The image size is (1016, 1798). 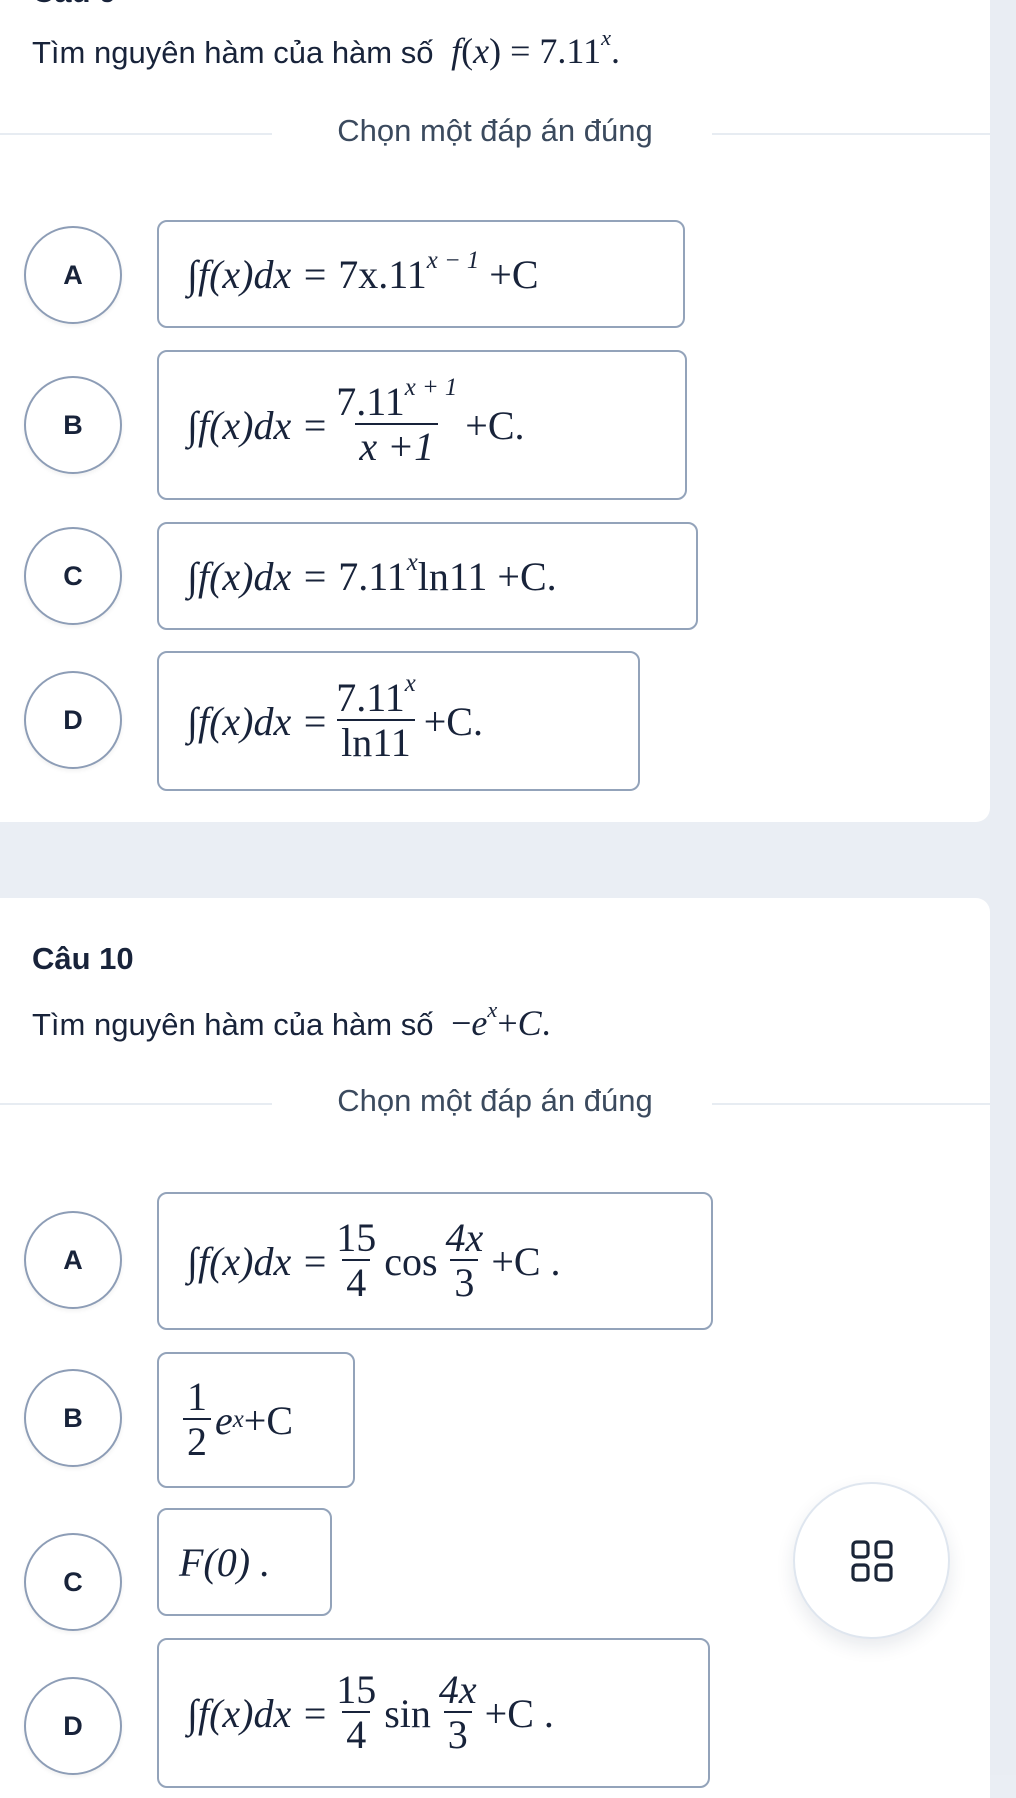 I want to click on numerator: 7.11x + 1, so click(x=396, y=399).